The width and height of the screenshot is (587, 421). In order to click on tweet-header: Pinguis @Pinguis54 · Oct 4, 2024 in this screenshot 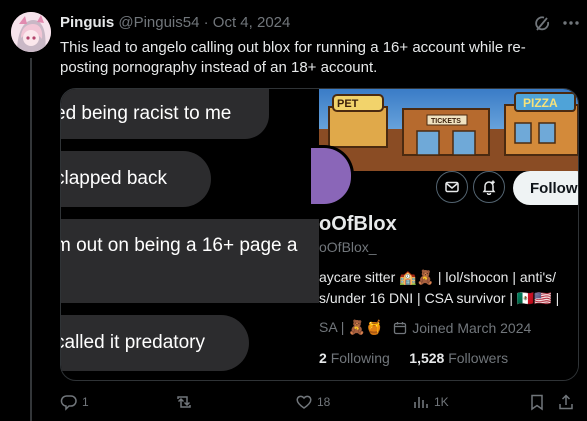, I will do `click(175, 22)`.